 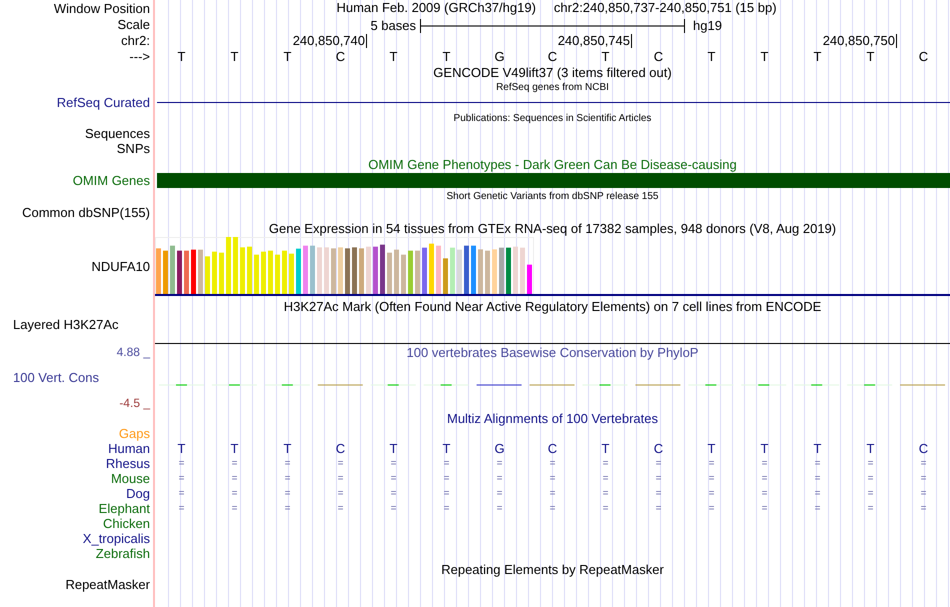 What do you see at coordinates (120, 266) in the screenshot?
I see `track-label: NDUFA10` at bounding box center [120, 266].